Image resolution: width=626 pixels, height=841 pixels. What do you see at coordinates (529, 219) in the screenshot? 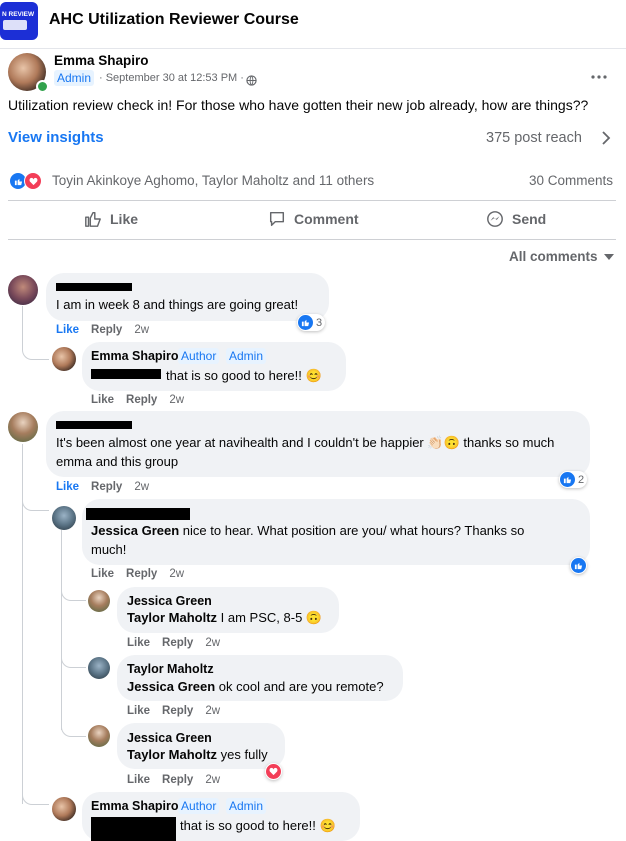
I see `send-action-label: Send` at bounding box center [529, 219].